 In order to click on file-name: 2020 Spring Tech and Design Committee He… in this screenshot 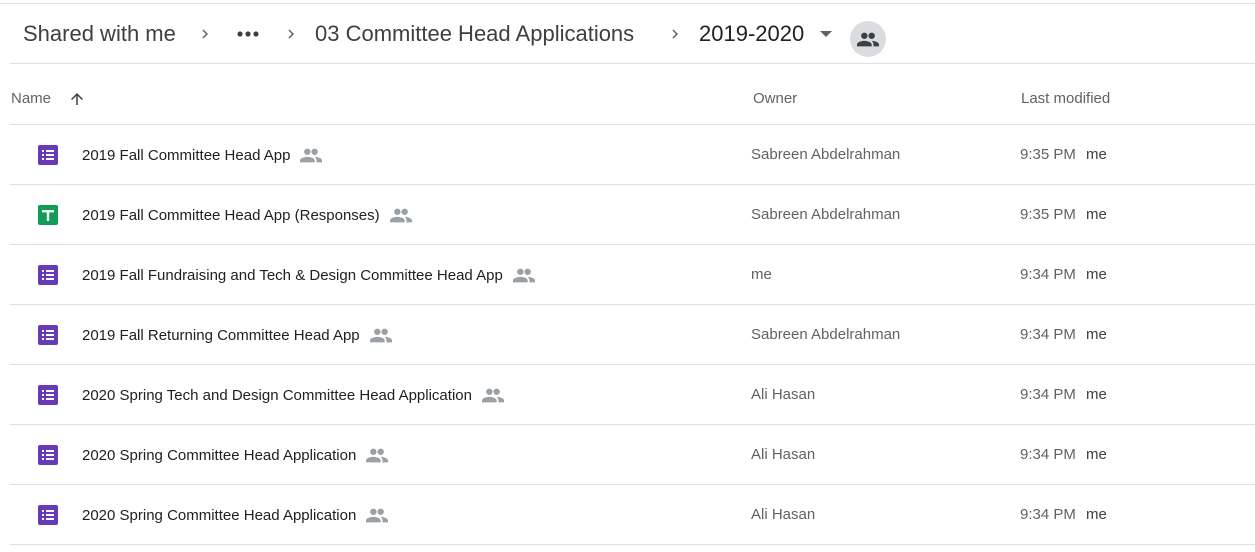, I will do `click(277, 395)`.